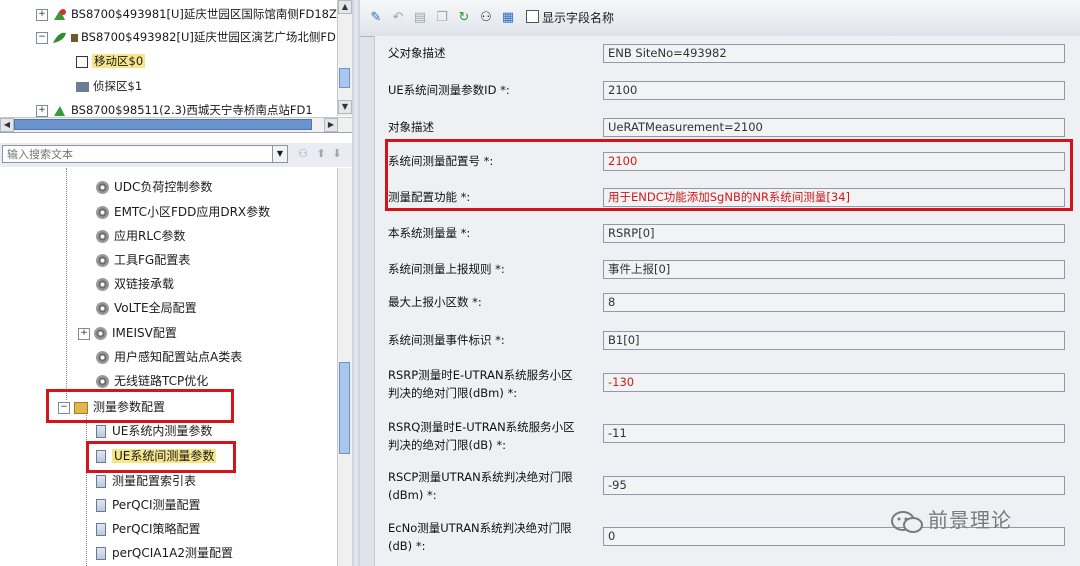 The width and height of the screenshot is (1080, 566). I want to click on tree-item-label: 测量配置索引表, so click(154, 481).